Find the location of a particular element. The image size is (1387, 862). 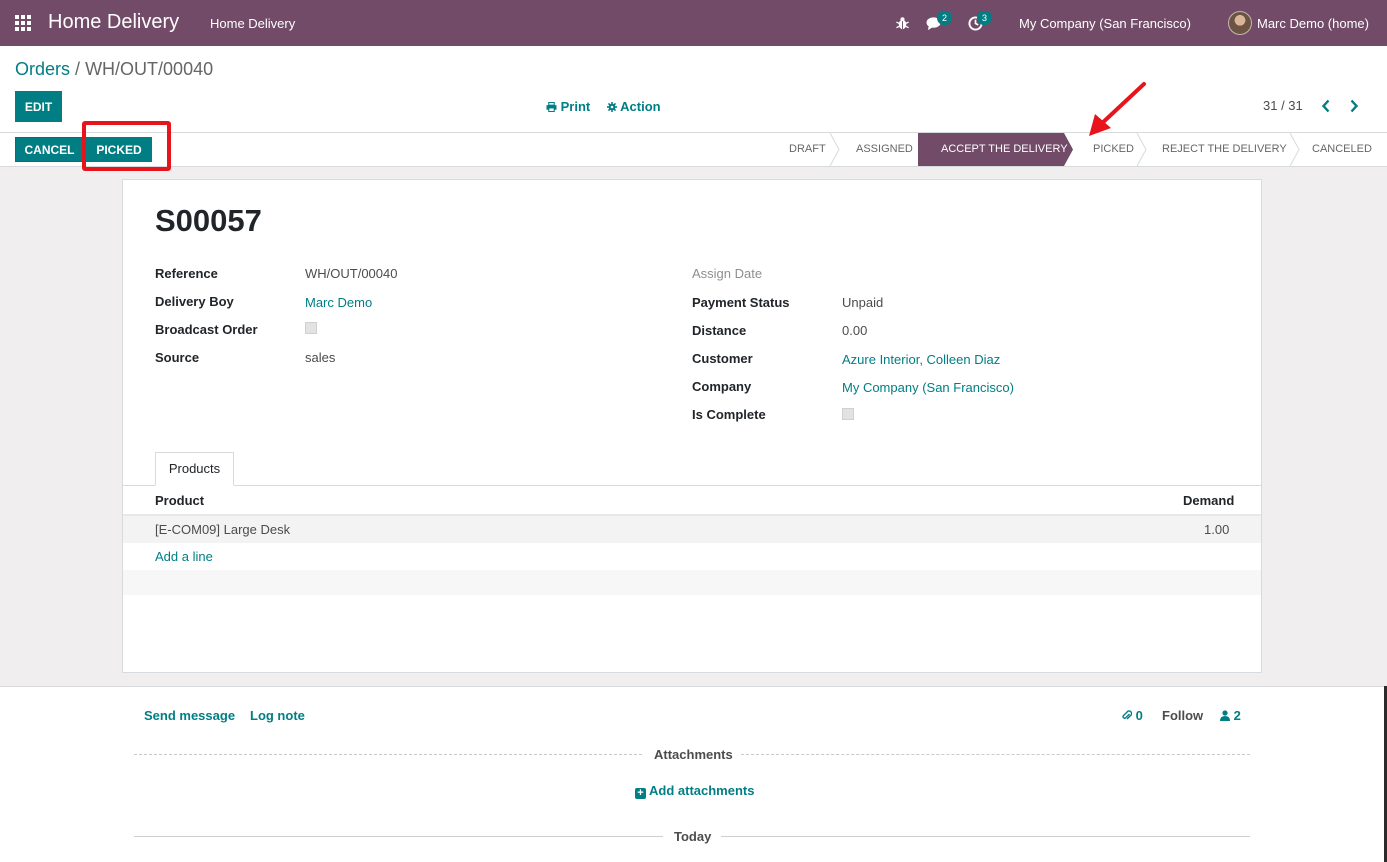

today-separator: Today is located at coordinates (693, 836).